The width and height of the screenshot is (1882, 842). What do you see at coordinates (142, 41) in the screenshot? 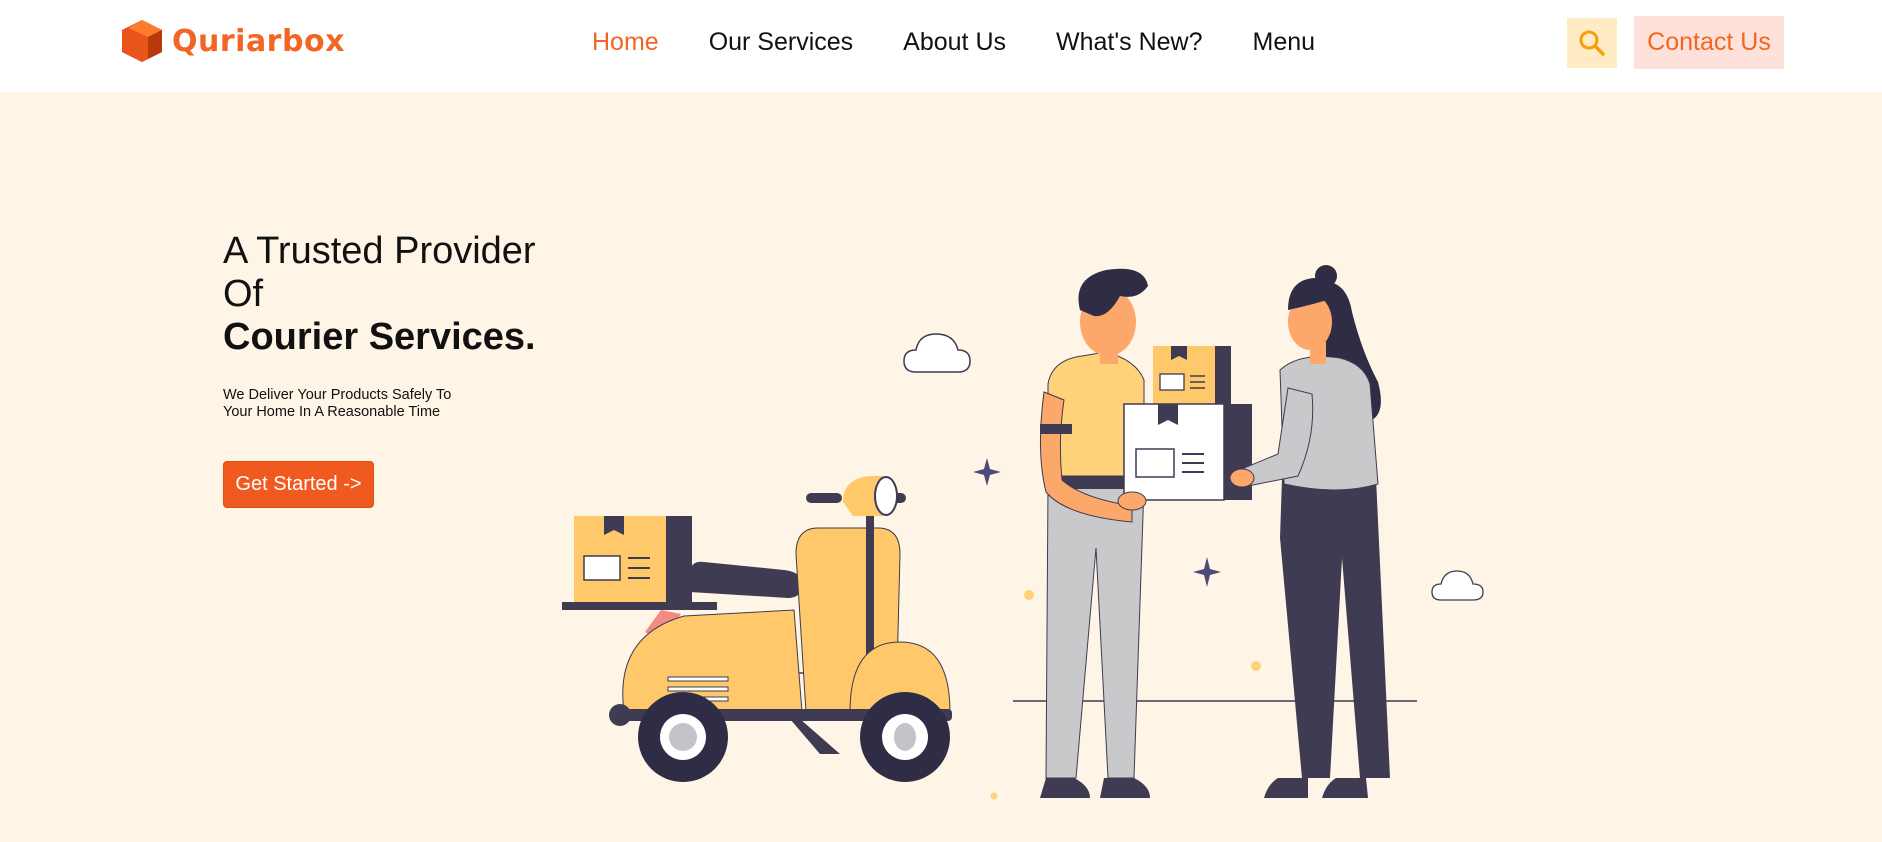
I see `hexagon-box-logo-icon` at bounding box center [142, 41].